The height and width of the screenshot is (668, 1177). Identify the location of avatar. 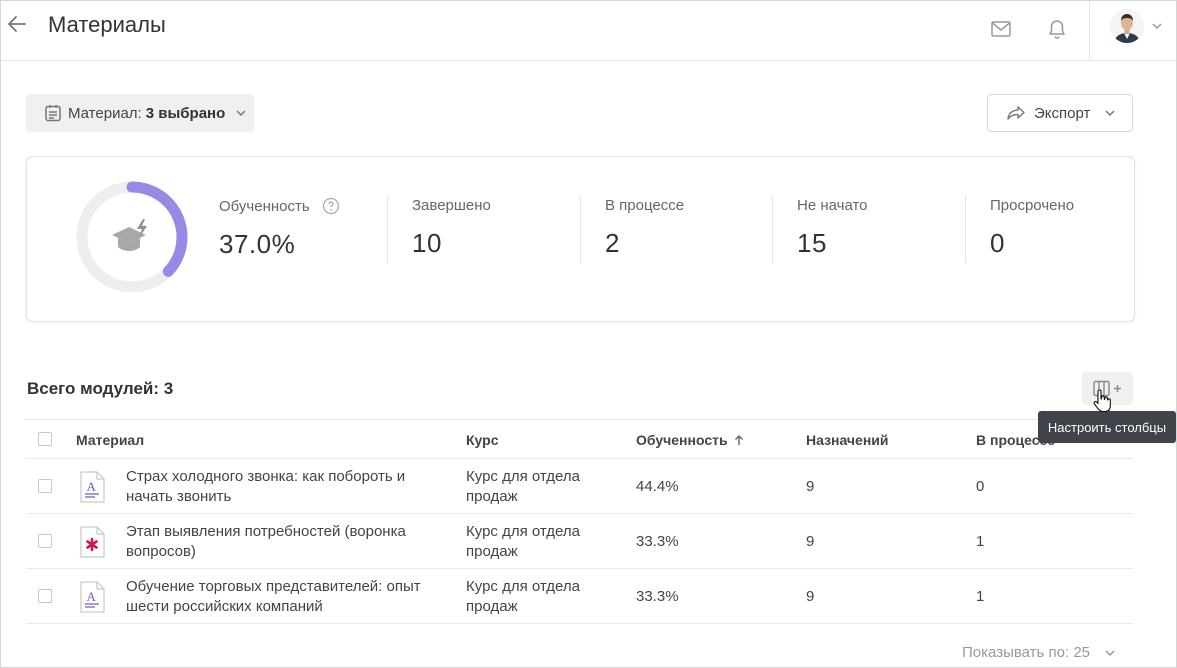
(1127, 26).